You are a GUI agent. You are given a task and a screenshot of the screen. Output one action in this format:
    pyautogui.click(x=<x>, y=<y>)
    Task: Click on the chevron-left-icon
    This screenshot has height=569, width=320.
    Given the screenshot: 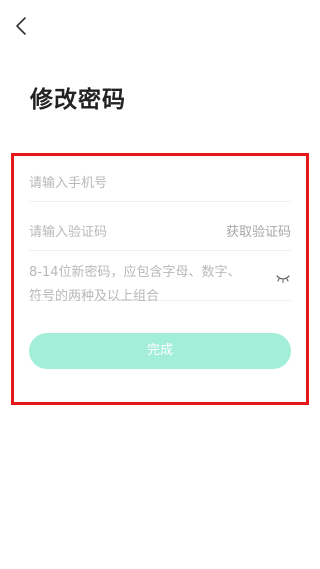 What is the action you would take?
    pyautogui.click(x=21, y=26)
    